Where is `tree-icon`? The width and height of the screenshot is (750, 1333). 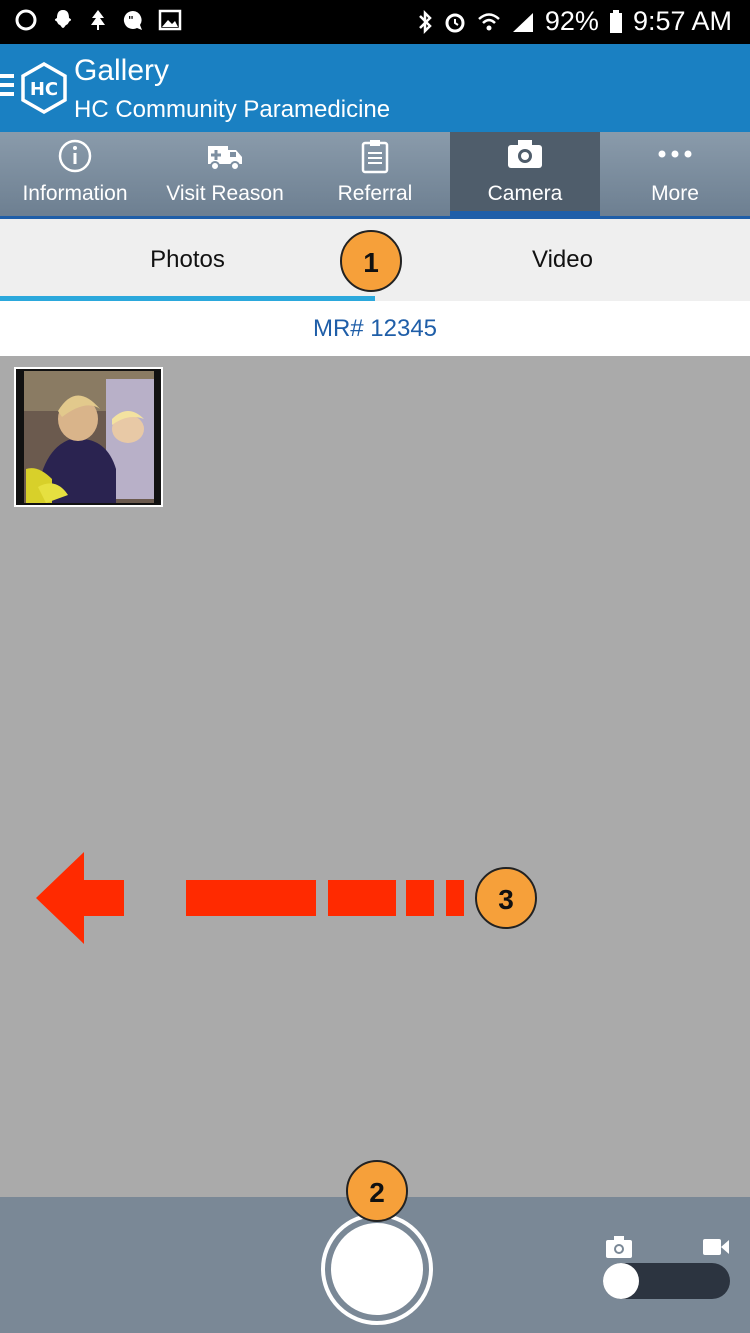 tree-icon is located at coordinates (98, 20).